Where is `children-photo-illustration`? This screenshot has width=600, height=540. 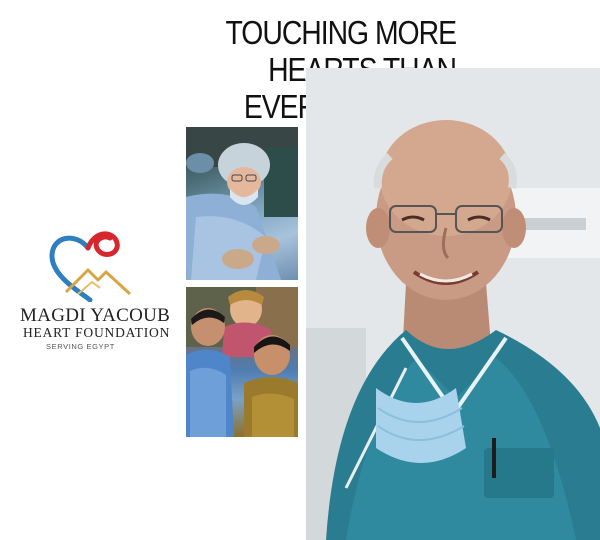
children-photo-illustration is located at coordinates (242, 362).